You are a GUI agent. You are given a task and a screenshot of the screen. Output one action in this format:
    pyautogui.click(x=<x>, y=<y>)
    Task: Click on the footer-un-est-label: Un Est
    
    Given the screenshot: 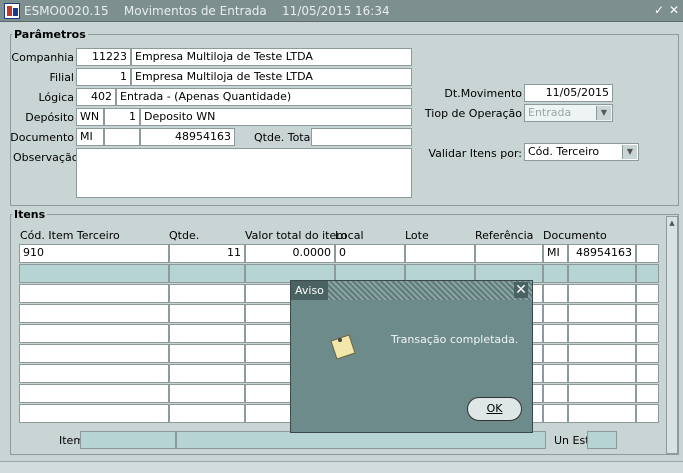 What is the action you would take?
    pyautogui.click(x=572, y=440)
    